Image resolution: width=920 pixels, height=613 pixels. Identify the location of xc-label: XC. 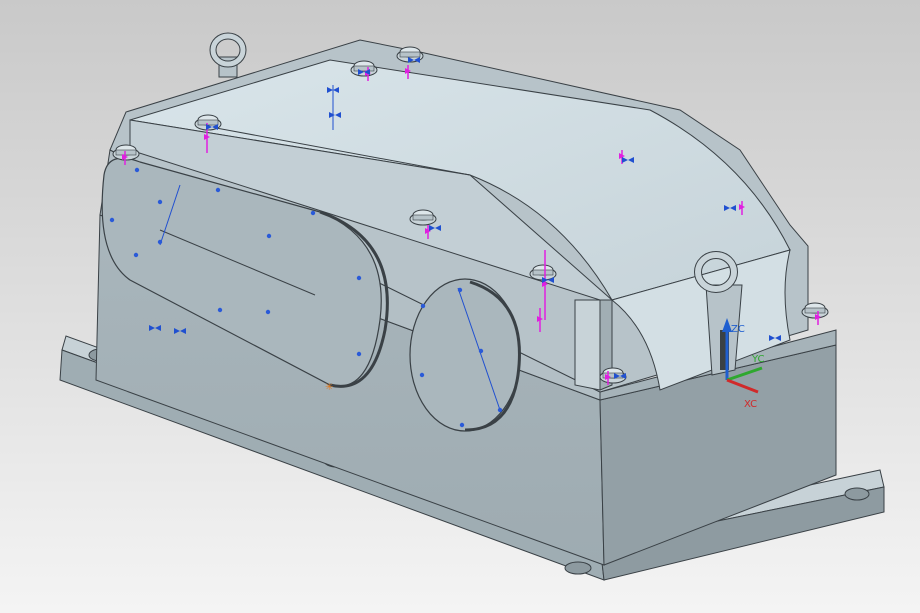
(750, 404).